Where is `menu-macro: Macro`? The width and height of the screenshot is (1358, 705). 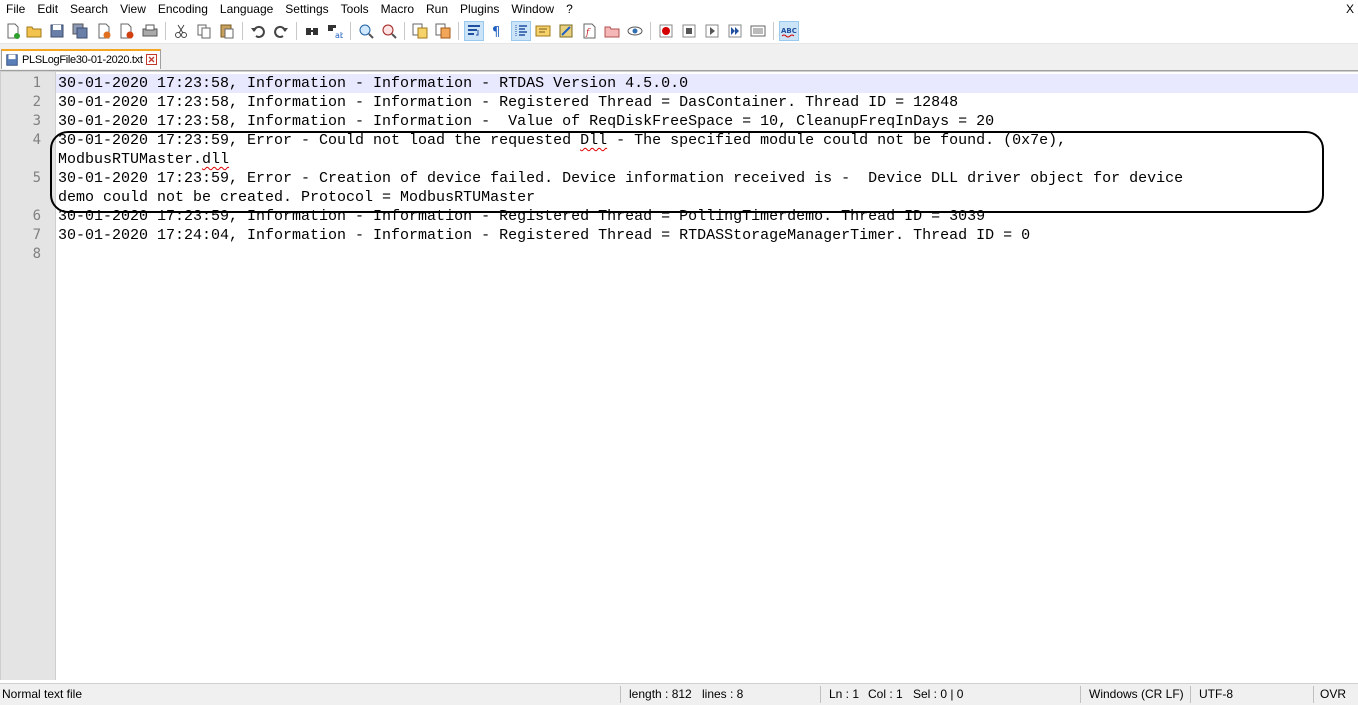
menu-macro: Macro is located at coordinates (397, 9).